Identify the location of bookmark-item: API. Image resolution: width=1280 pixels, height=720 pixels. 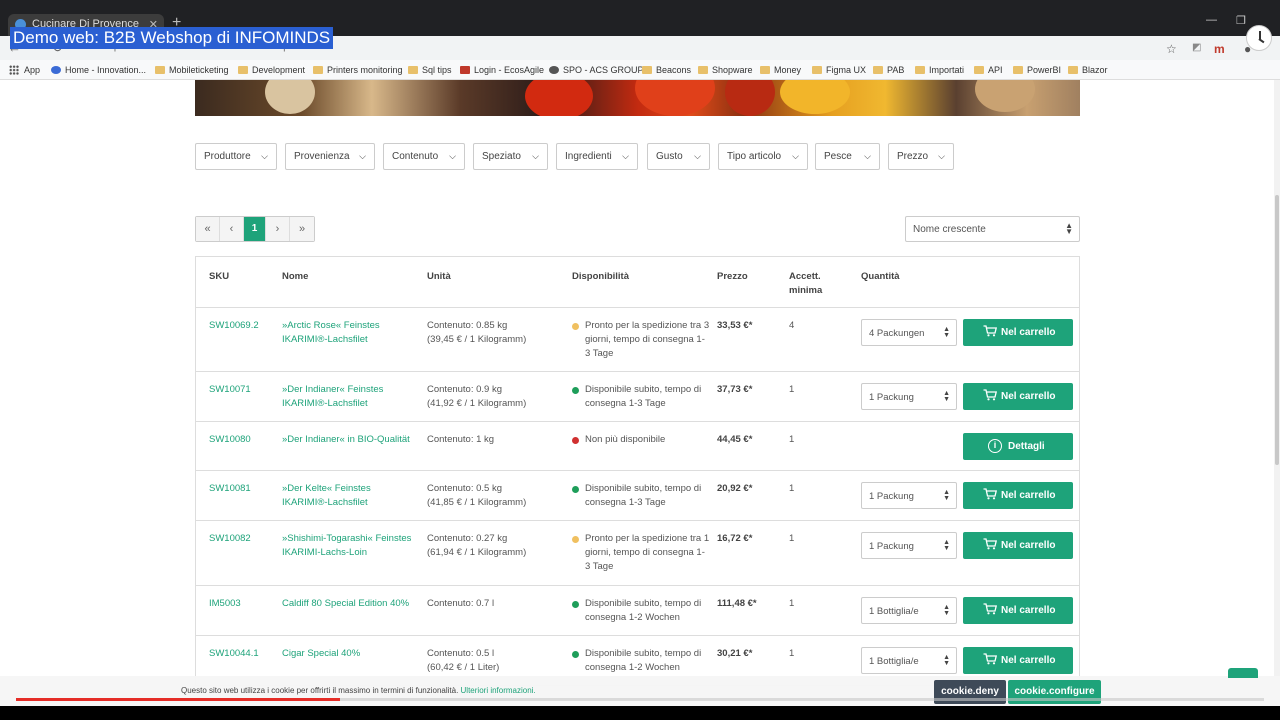
(988, 70).